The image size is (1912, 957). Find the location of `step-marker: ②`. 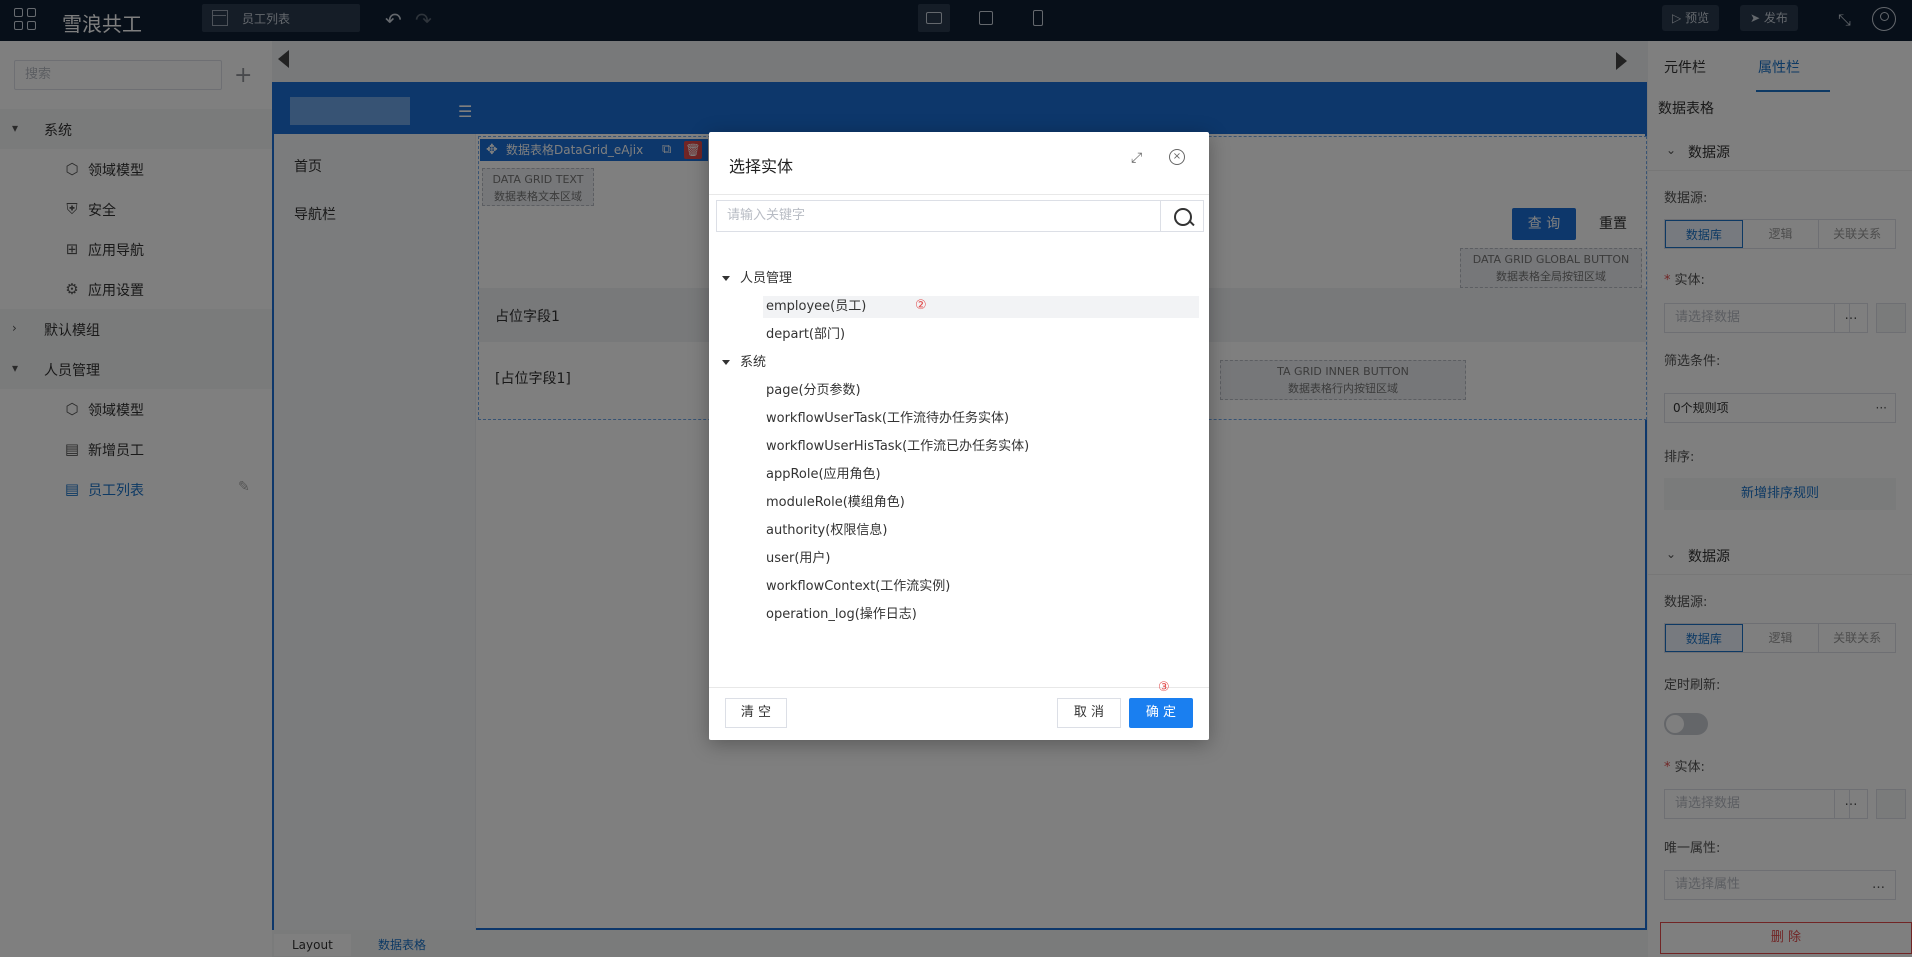

step-marker: ② is located at coordinates (921, 305).